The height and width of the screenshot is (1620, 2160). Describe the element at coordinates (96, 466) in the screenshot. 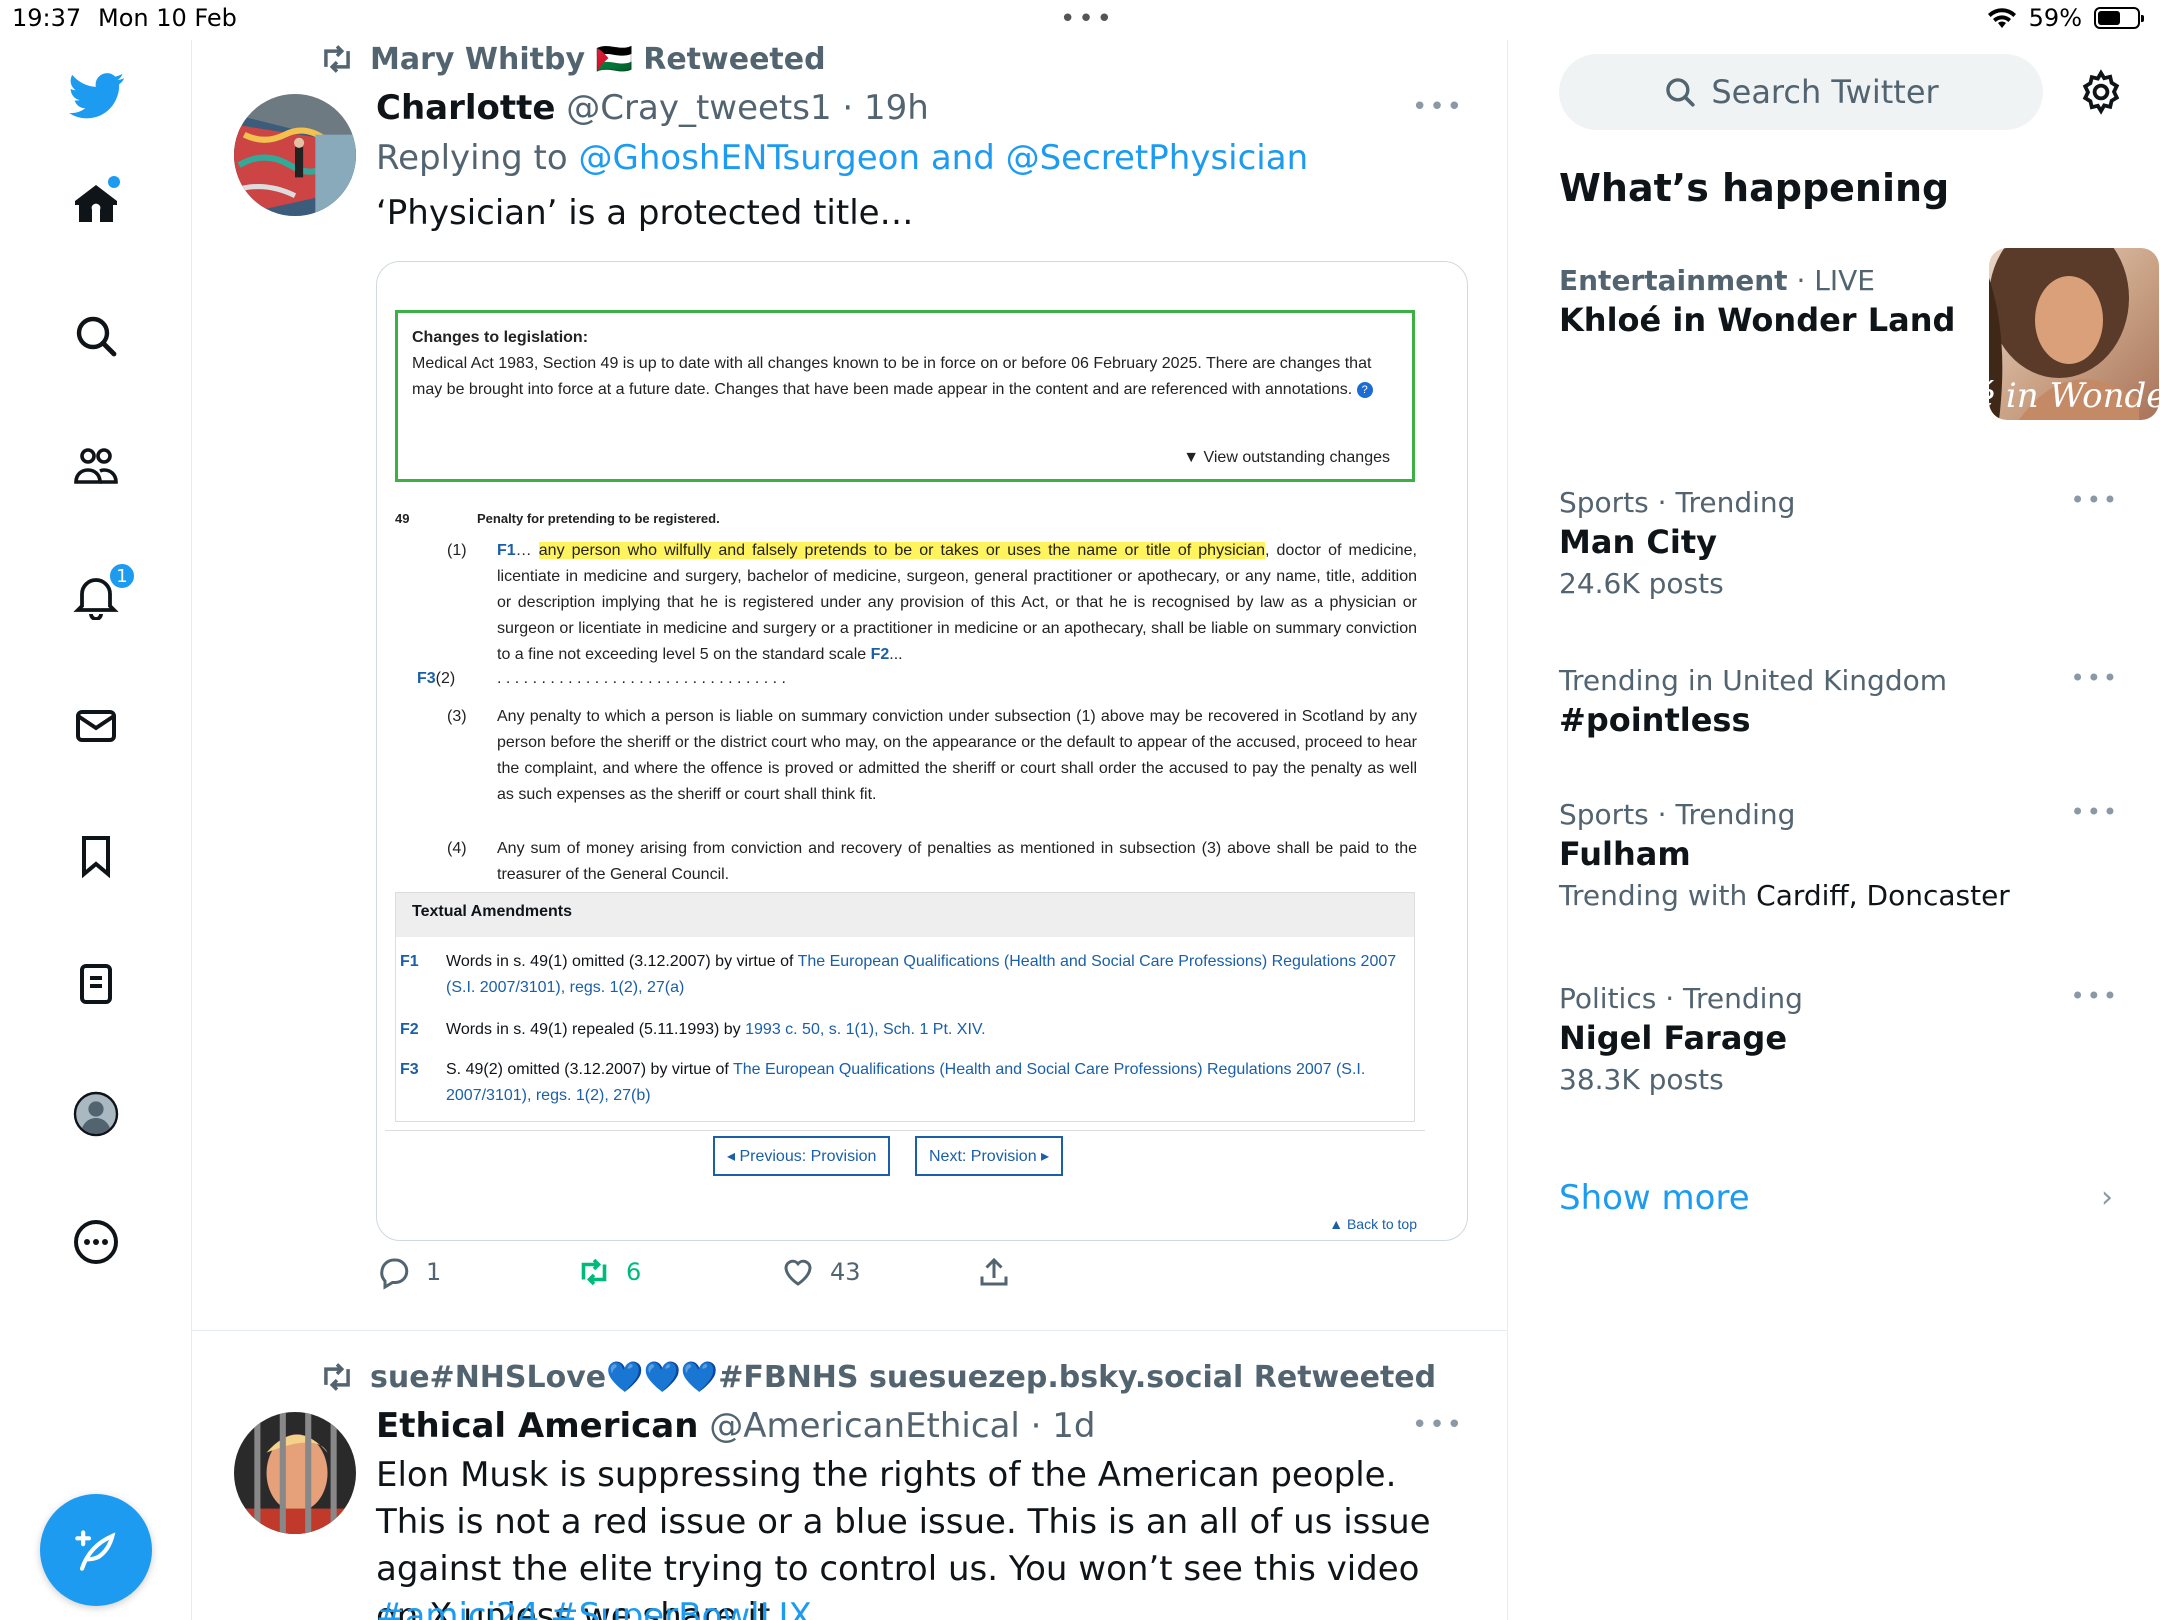

I see `communities-icon` at that location.